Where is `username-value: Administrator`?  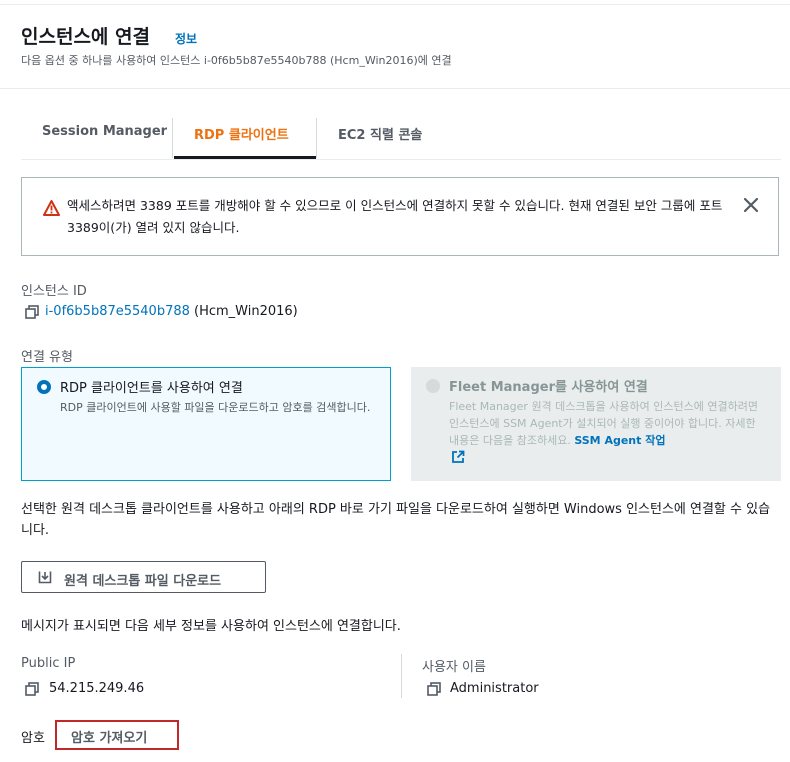
username-value: Administrator is located at coordinates (494, 688).